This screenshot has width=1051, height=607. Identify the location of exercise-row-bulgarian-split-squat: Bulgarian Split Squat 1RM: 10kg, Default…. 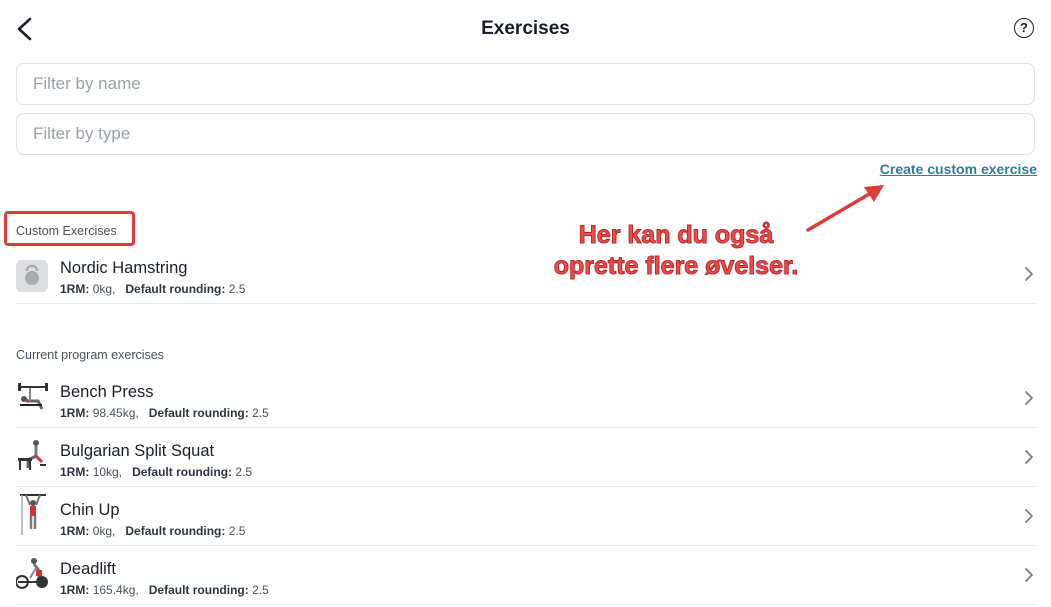
(526, 457).